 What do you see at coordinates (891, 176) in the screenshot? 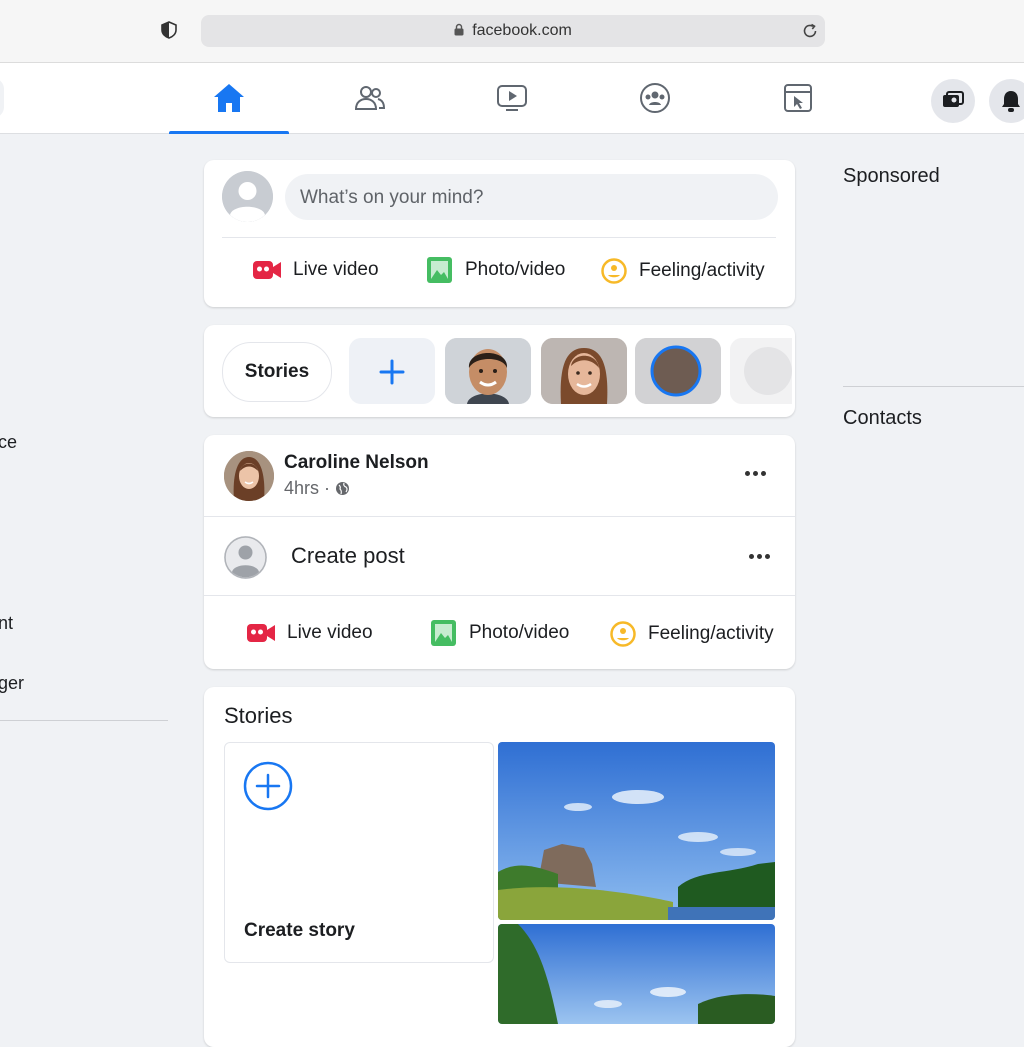
I see `sponsored-heading: Sponsored` at bounding box center [891, 176].